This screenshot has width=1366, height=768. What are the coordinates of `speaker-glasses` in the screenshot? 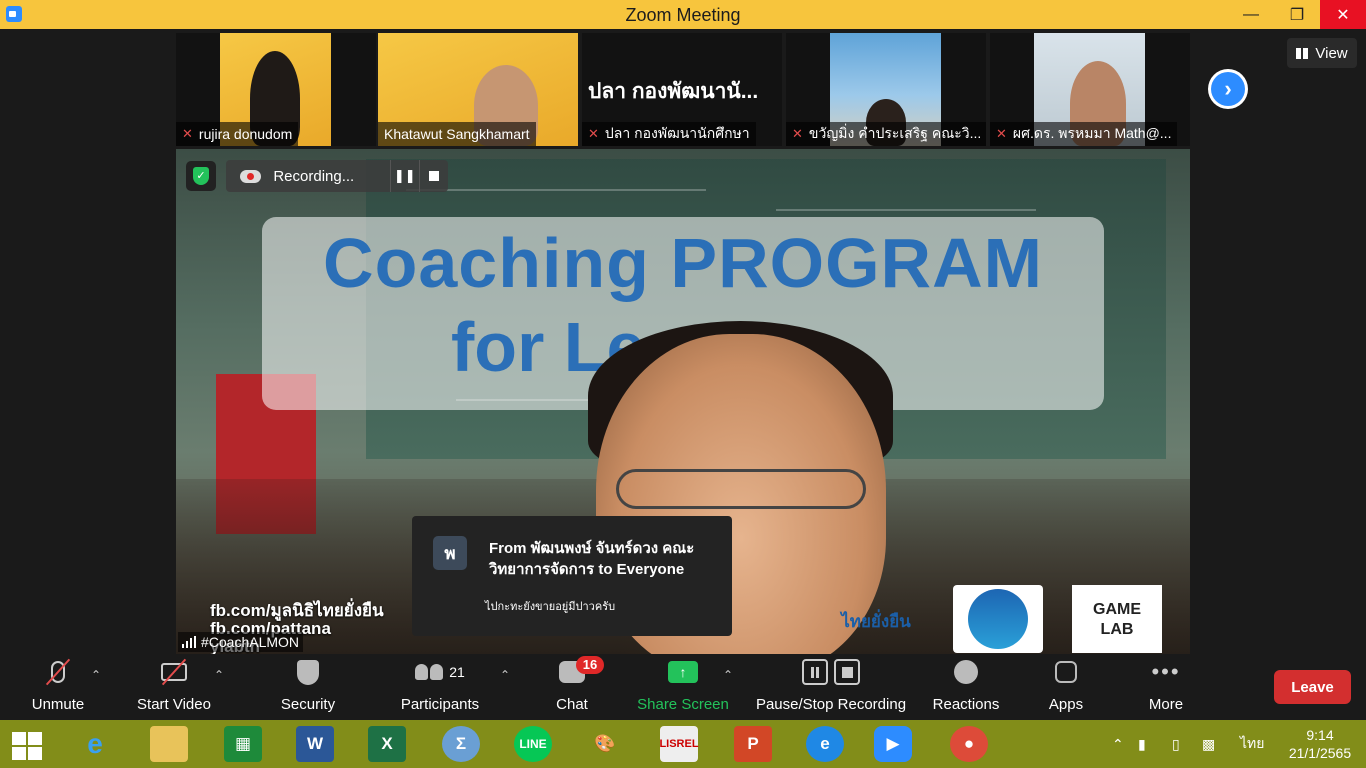 It's located at (741, 489).